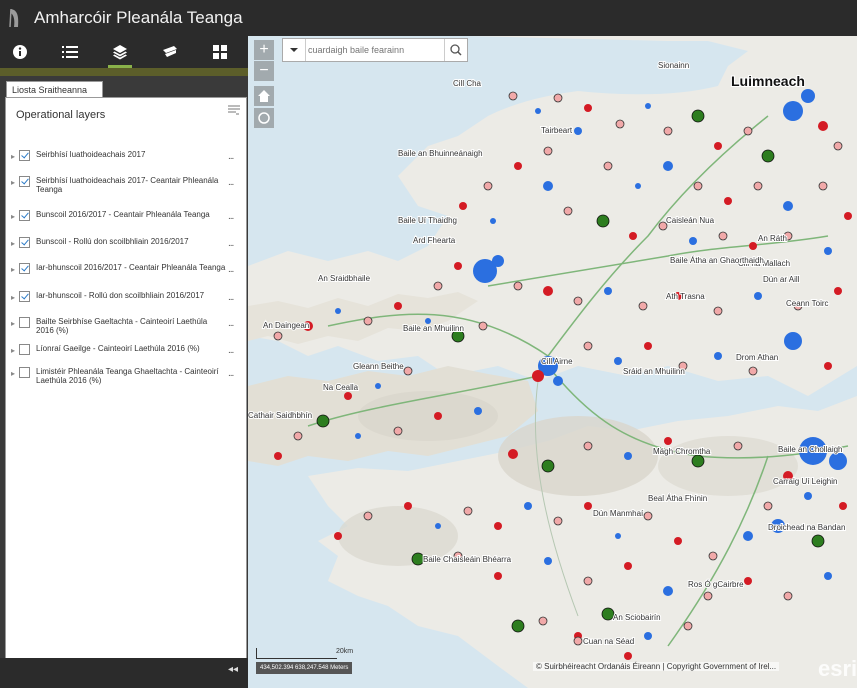  Describe the element at coordinates (20, 52) in the screenshot. I see `about-button` at that location.